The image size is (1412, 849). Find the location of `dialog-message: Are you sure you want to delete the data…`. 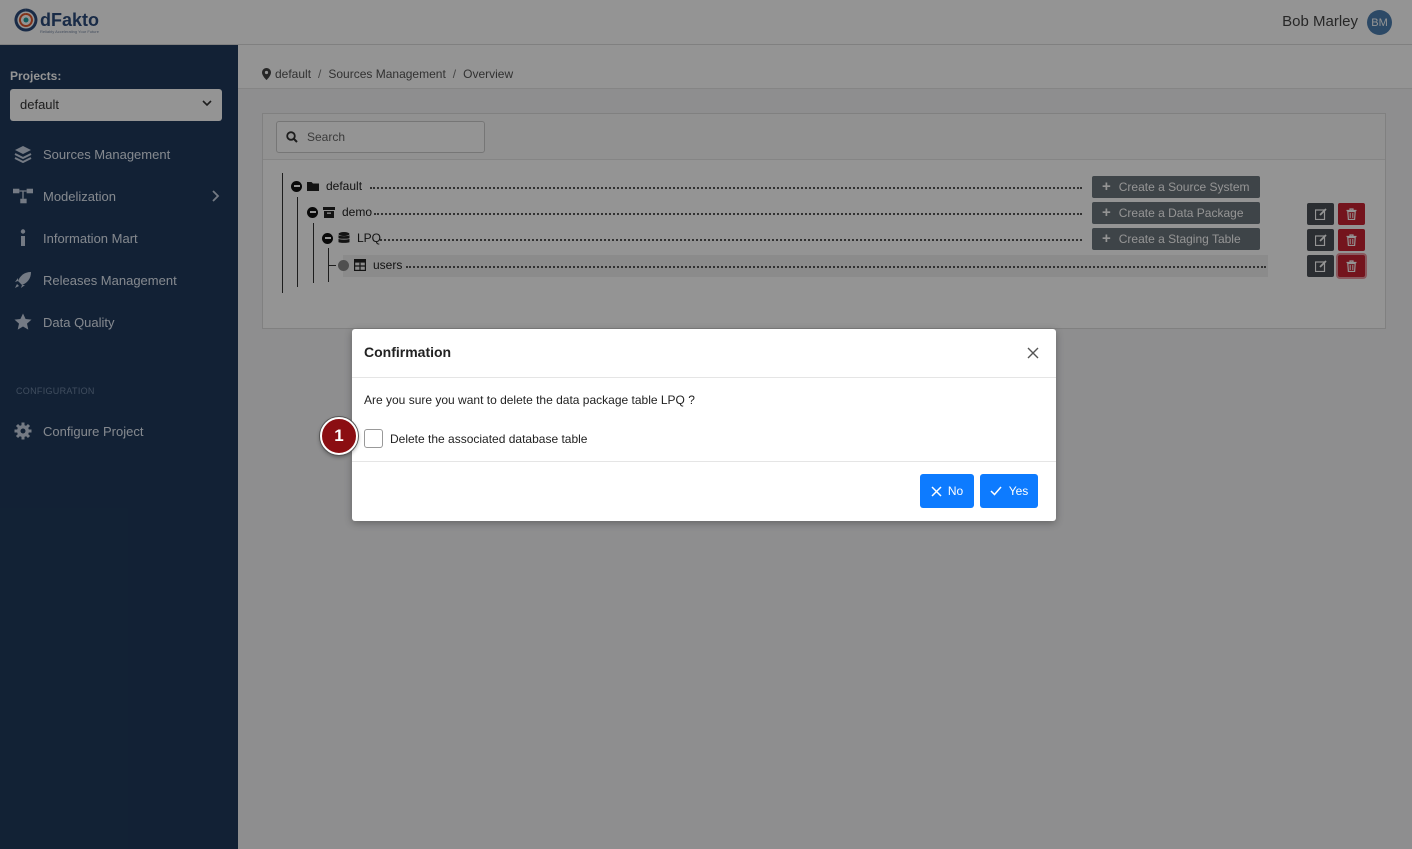

dialog-message: Are you sure you want to delete the data… is located at coordinates (529, 400).